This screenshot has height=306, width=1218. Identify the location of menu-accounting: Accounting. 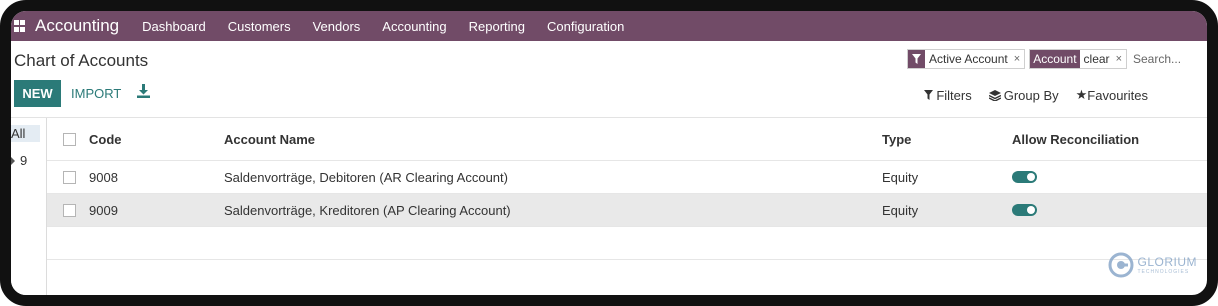
(414, 26).